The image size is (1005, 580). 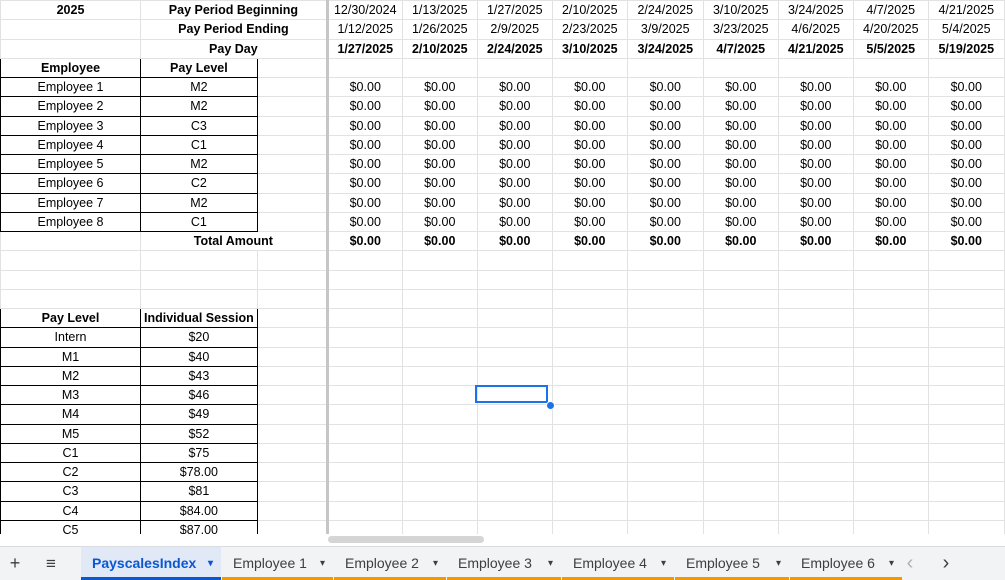 I want to click on paylevel-cell: C1, so click(x=70, y=453).